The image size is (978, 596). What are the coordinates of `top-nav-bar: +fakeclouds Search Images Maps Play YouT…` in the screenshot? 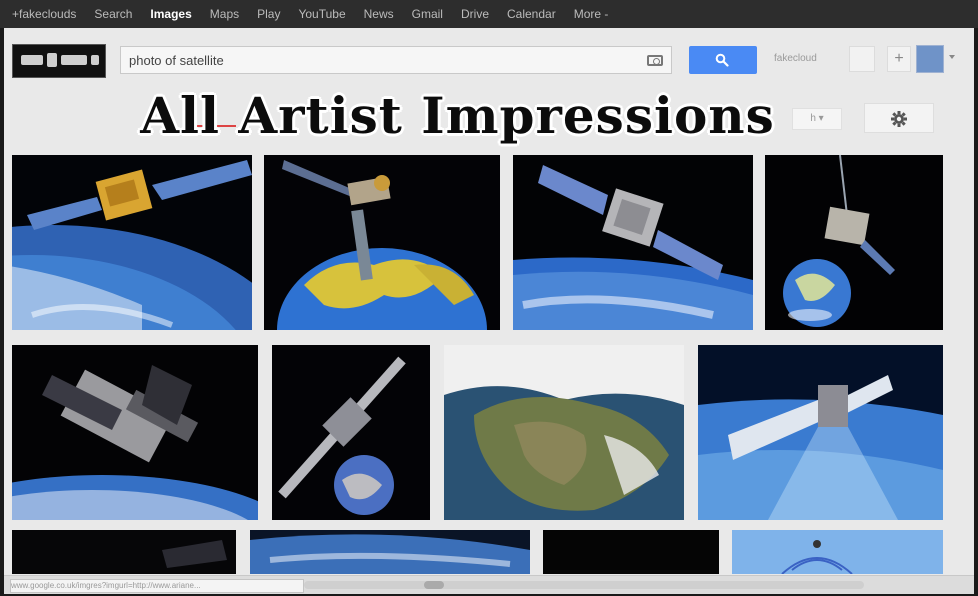 It's located at (489, 14).